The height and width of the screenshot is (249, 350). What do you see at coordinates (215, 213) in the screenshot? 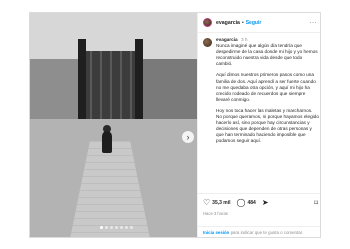
I see `post-date: Hace 3 horas` at bounding box center [215, 213].